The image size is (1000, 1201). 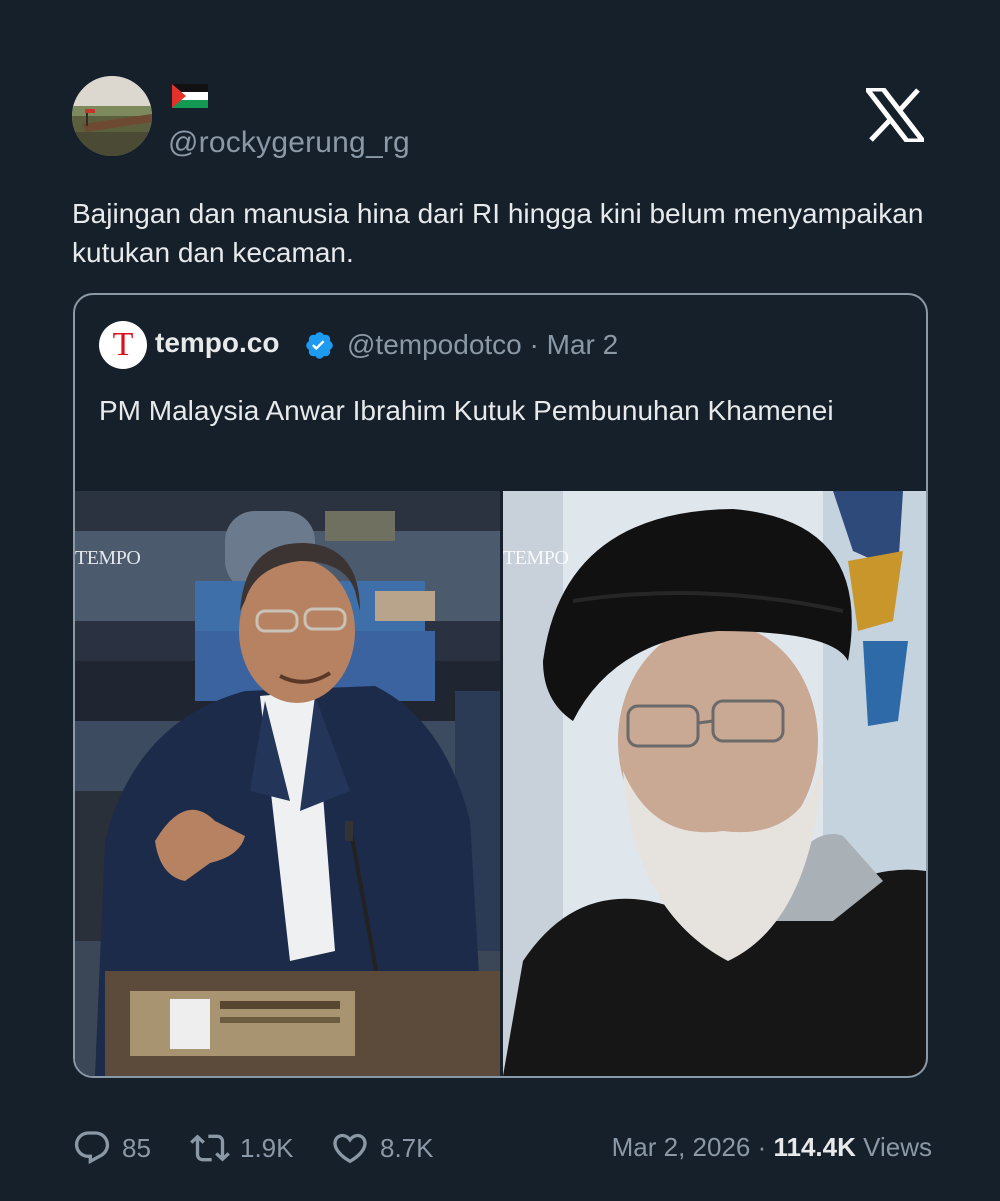 What do you see at coordinates (210, 1148) in the screenshot?
I see `repost-icon` at bounding box center [210, 1148].